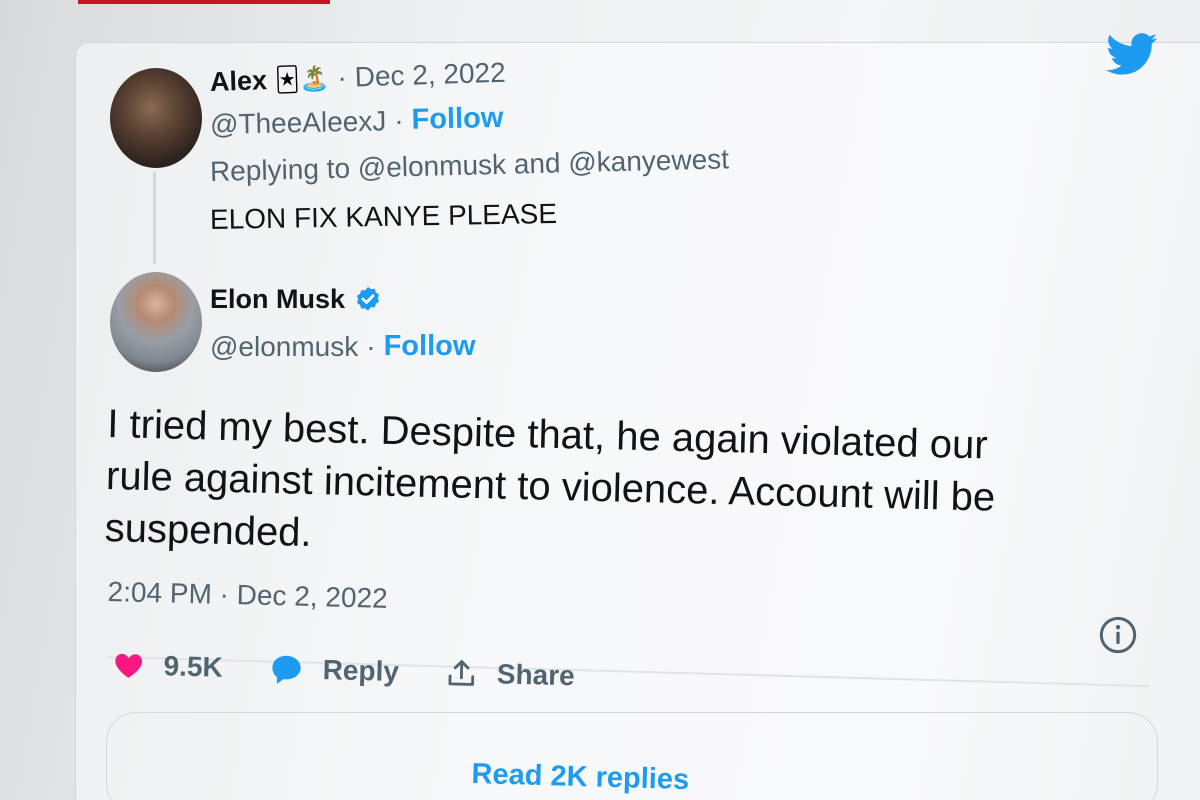 Image resolution: width=1200 pixels, height=800 pixels. What do you see at coordinates (430, 346) in the screenshot?
I see `follow-elon-button: Follow` at bounding box center [430, 346].